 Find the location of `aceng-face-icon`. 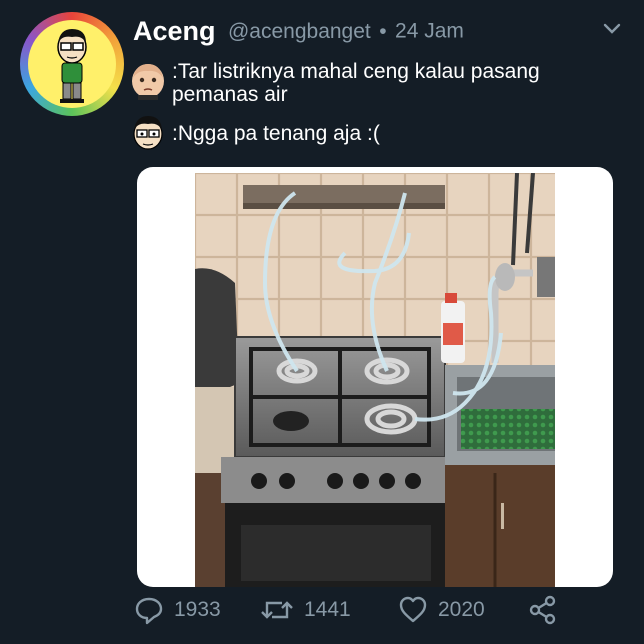

aceng-face-icon is located at coordinates (148, 133).